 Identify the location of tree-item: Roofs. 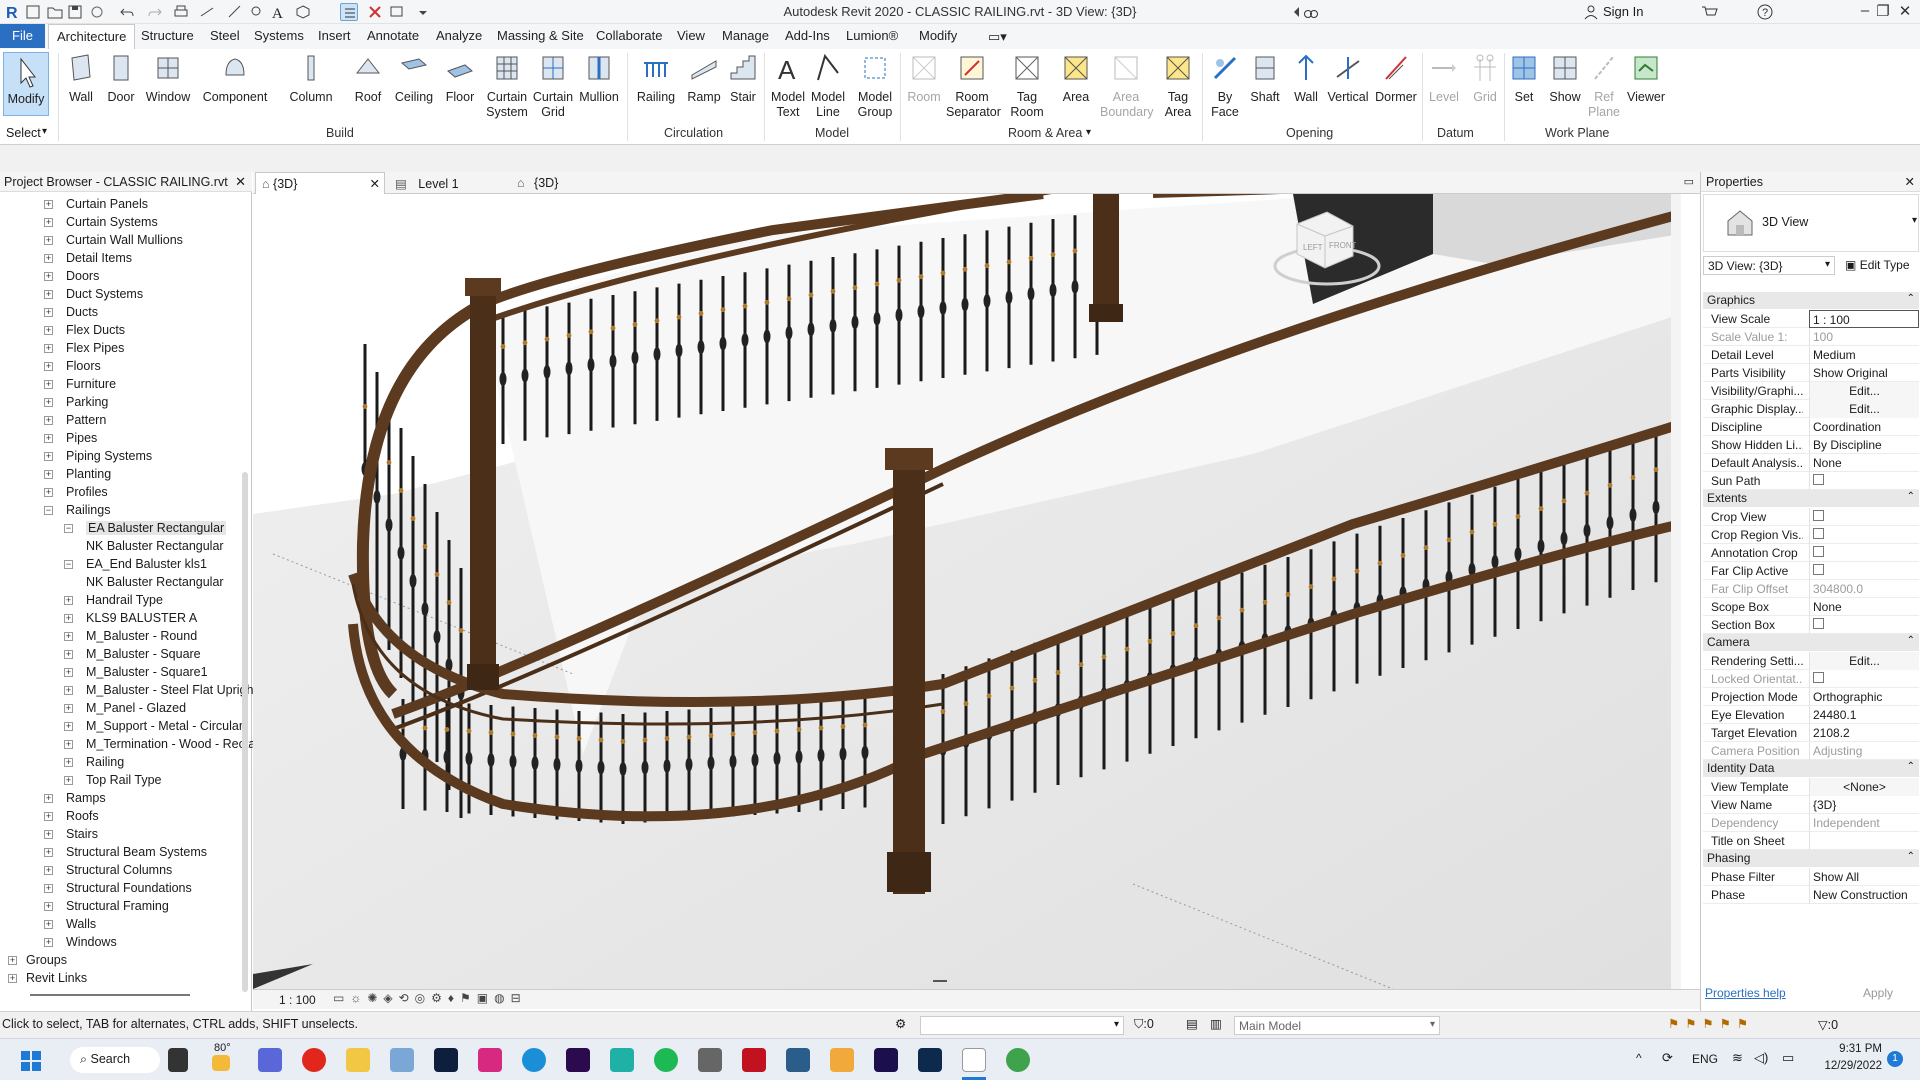
(82, 816).